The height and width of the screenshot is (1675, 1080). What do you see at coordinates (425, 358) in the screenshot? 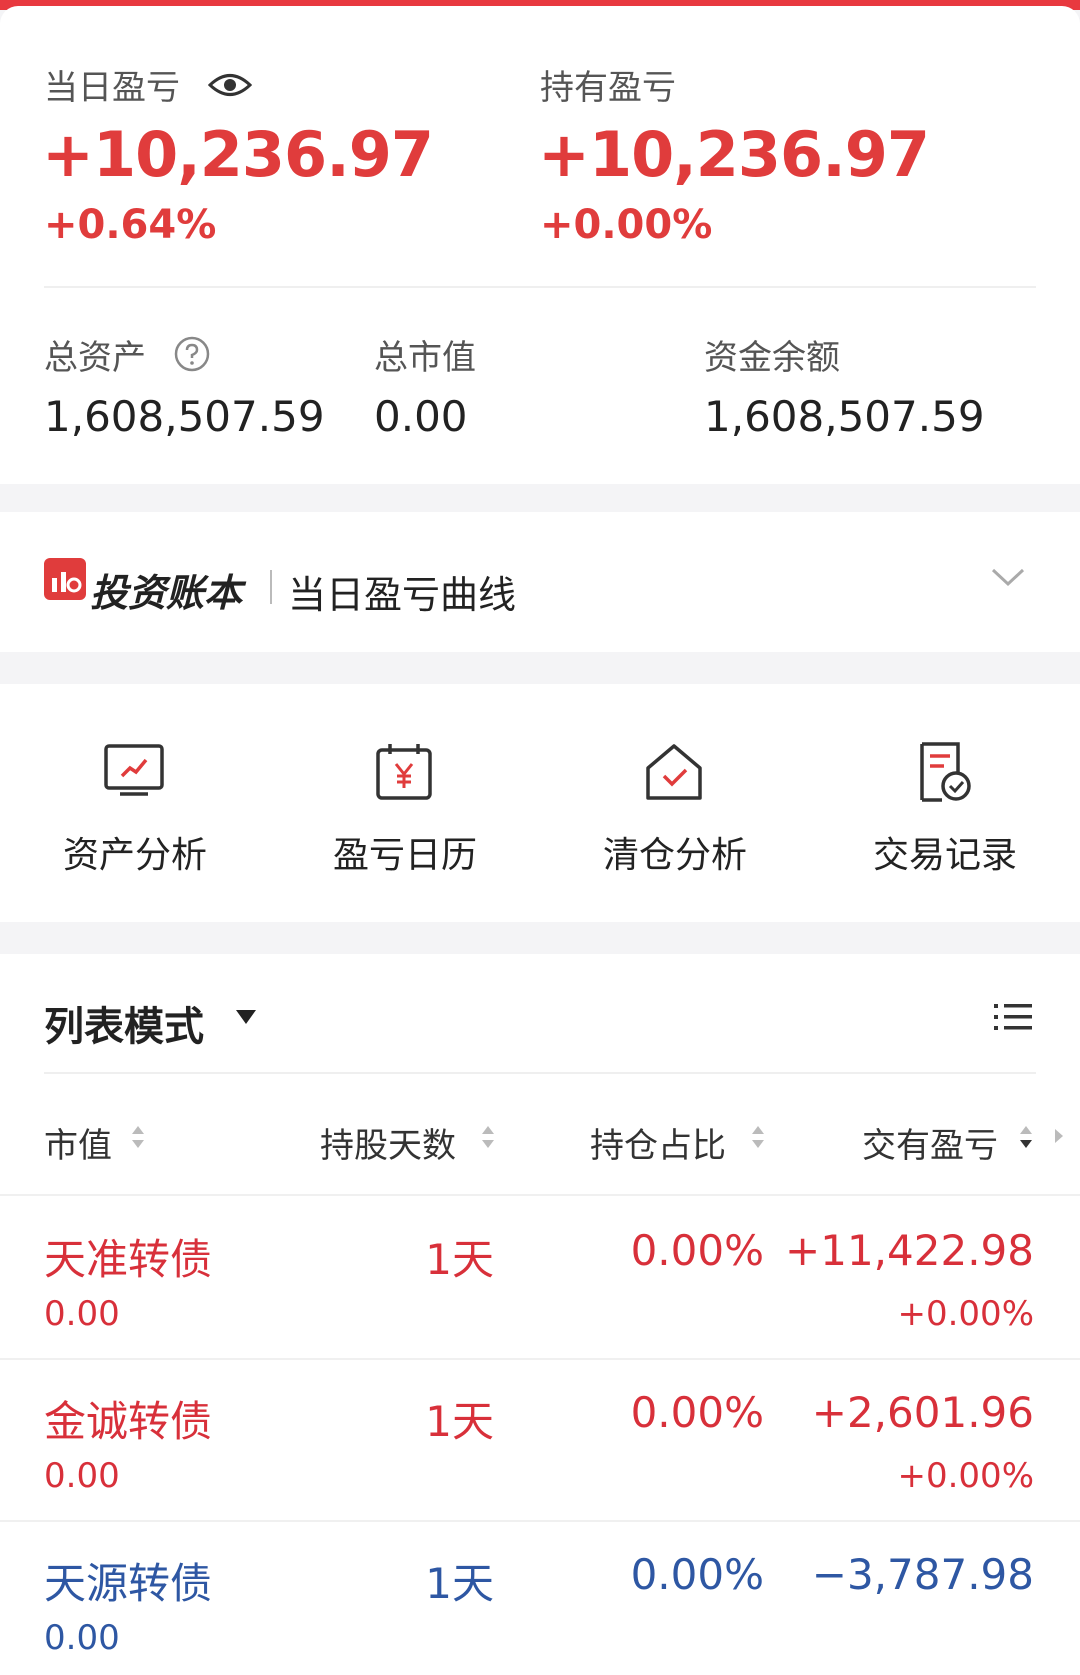
I see `market-value-label: 总市值` at bounding box center [425, 358].